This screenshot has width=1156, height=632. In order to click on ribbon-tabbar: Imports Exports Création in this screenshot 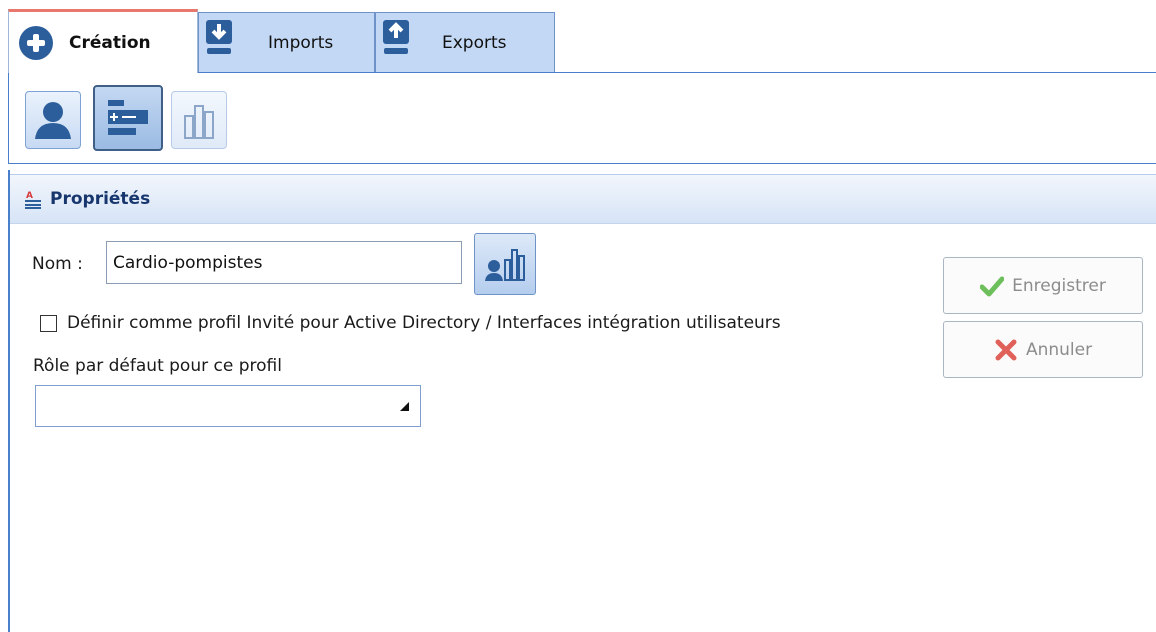, I will do `click(578, 36)`.